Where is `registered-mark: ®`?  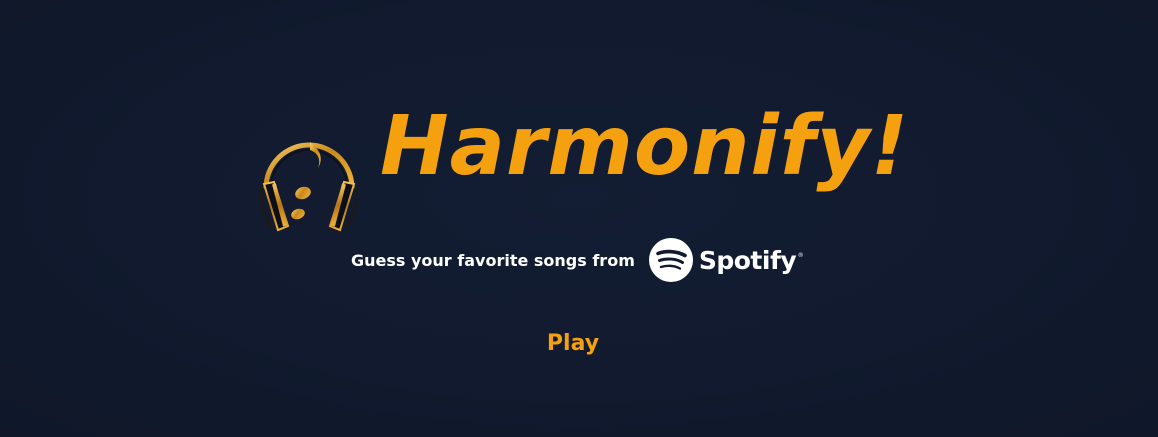
registered-mark: ® is located at coordinates (800, 255).